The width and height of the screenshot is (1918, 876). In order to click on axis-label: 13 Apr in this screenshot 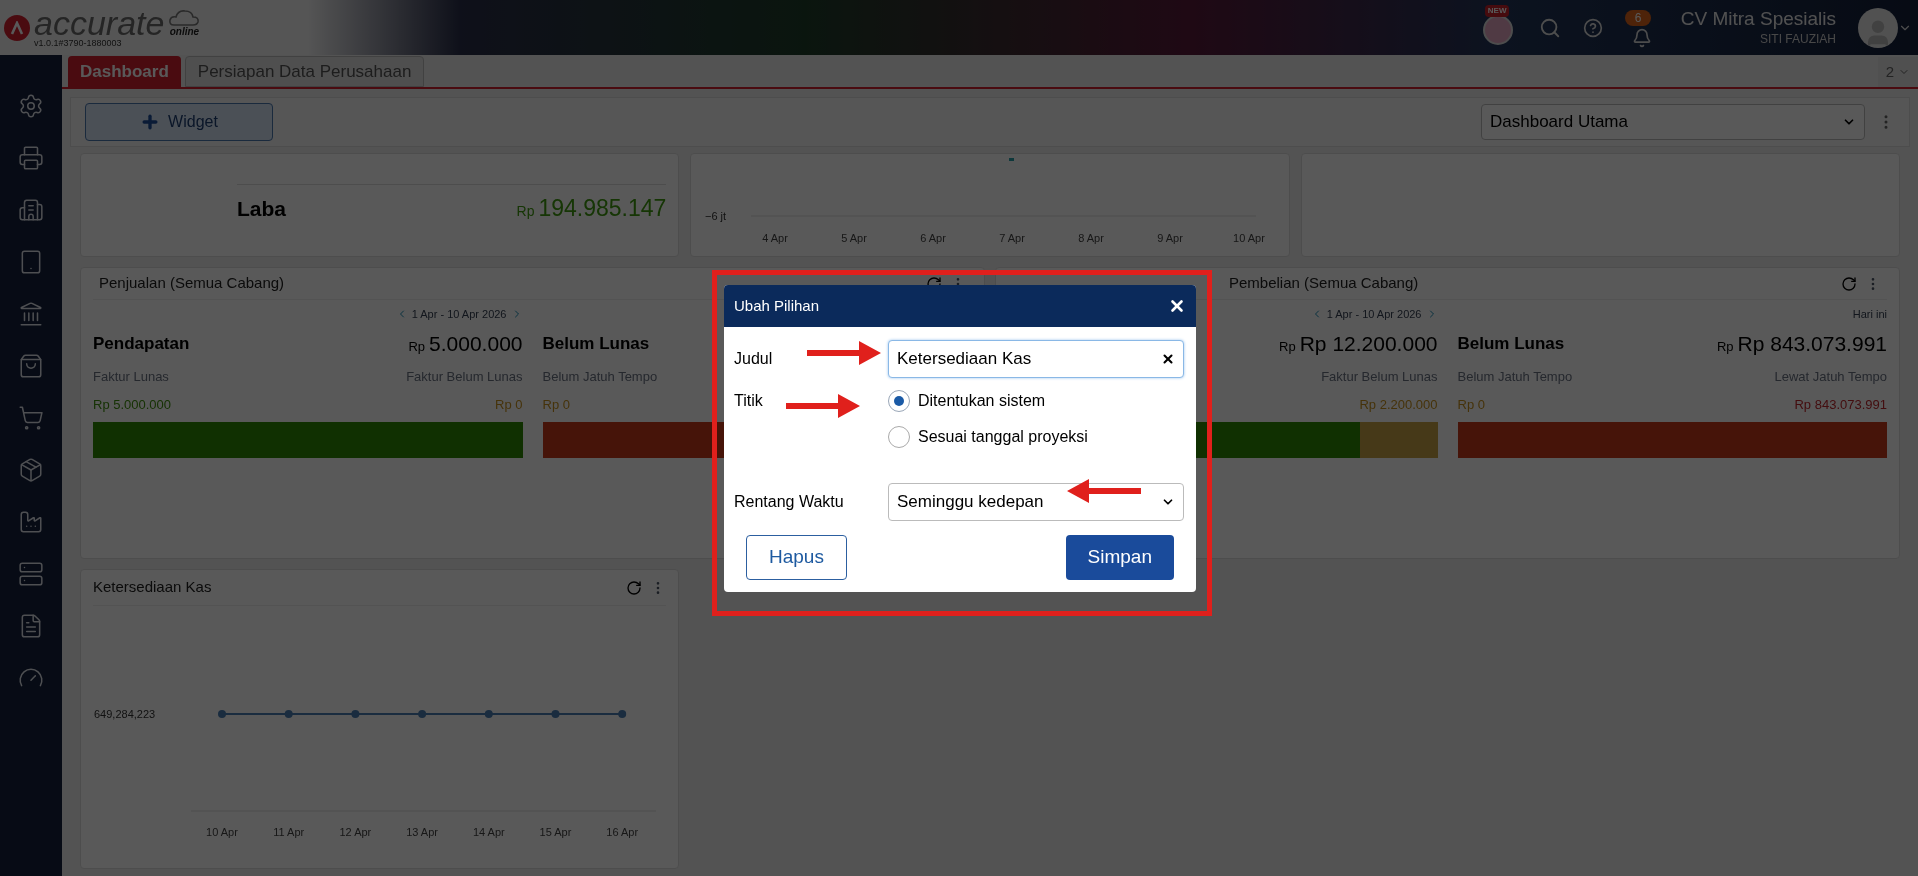, I will do `click(422, 832)`.